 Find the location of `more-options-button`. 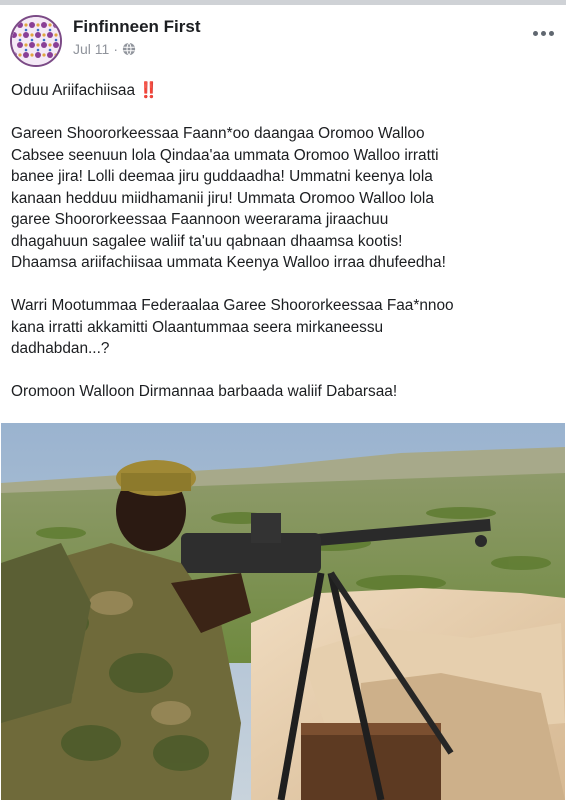

more-options-button is located at coordinates (543, 33).